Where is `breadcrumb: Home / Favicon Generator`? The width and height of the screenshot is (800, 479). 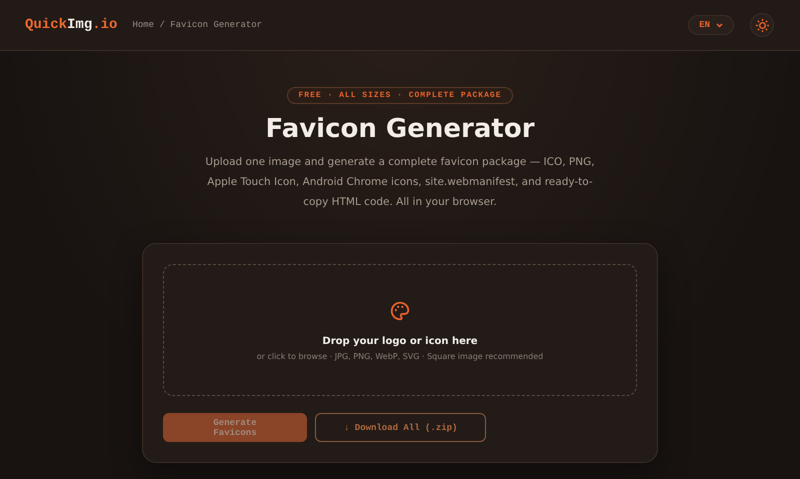
breadcrumb: Home / Favicon Generator is located at coordinates (197, 25).